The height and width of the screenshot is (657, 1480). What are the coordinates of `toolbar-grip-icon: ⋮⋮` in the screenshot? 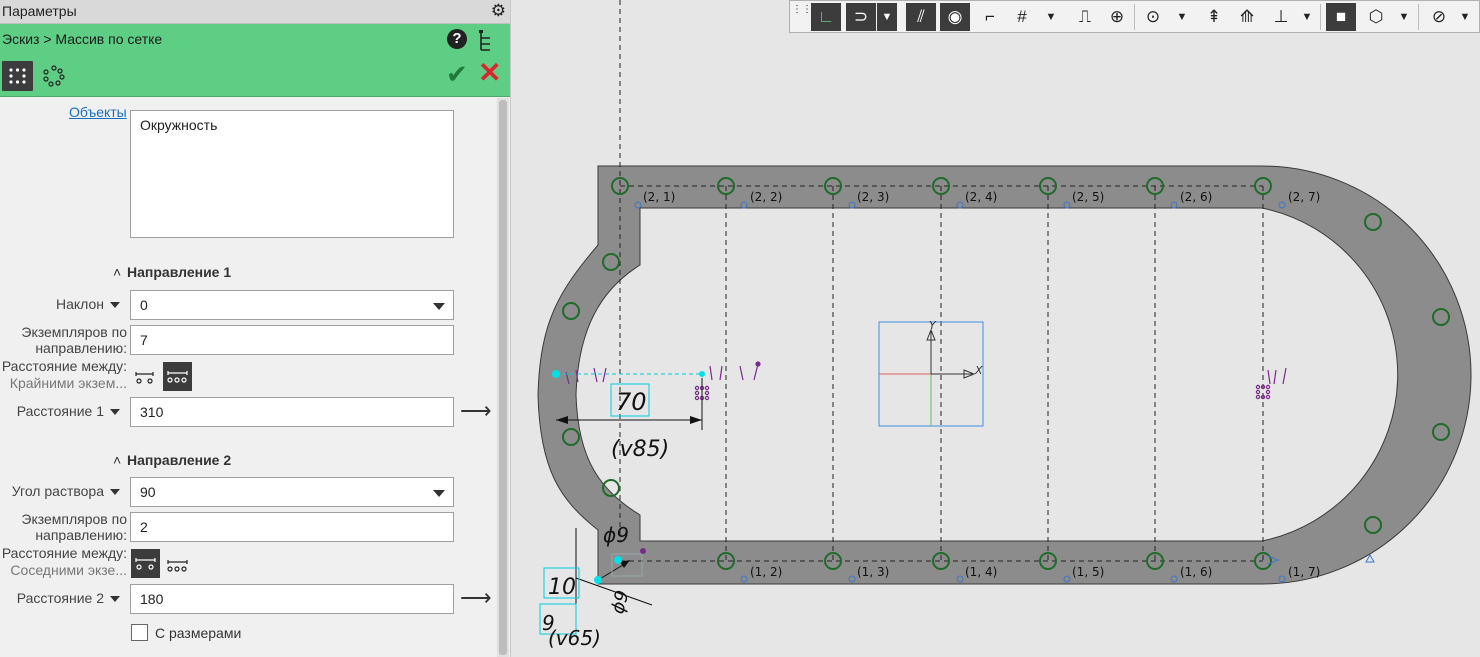 It's located at (802, 17).